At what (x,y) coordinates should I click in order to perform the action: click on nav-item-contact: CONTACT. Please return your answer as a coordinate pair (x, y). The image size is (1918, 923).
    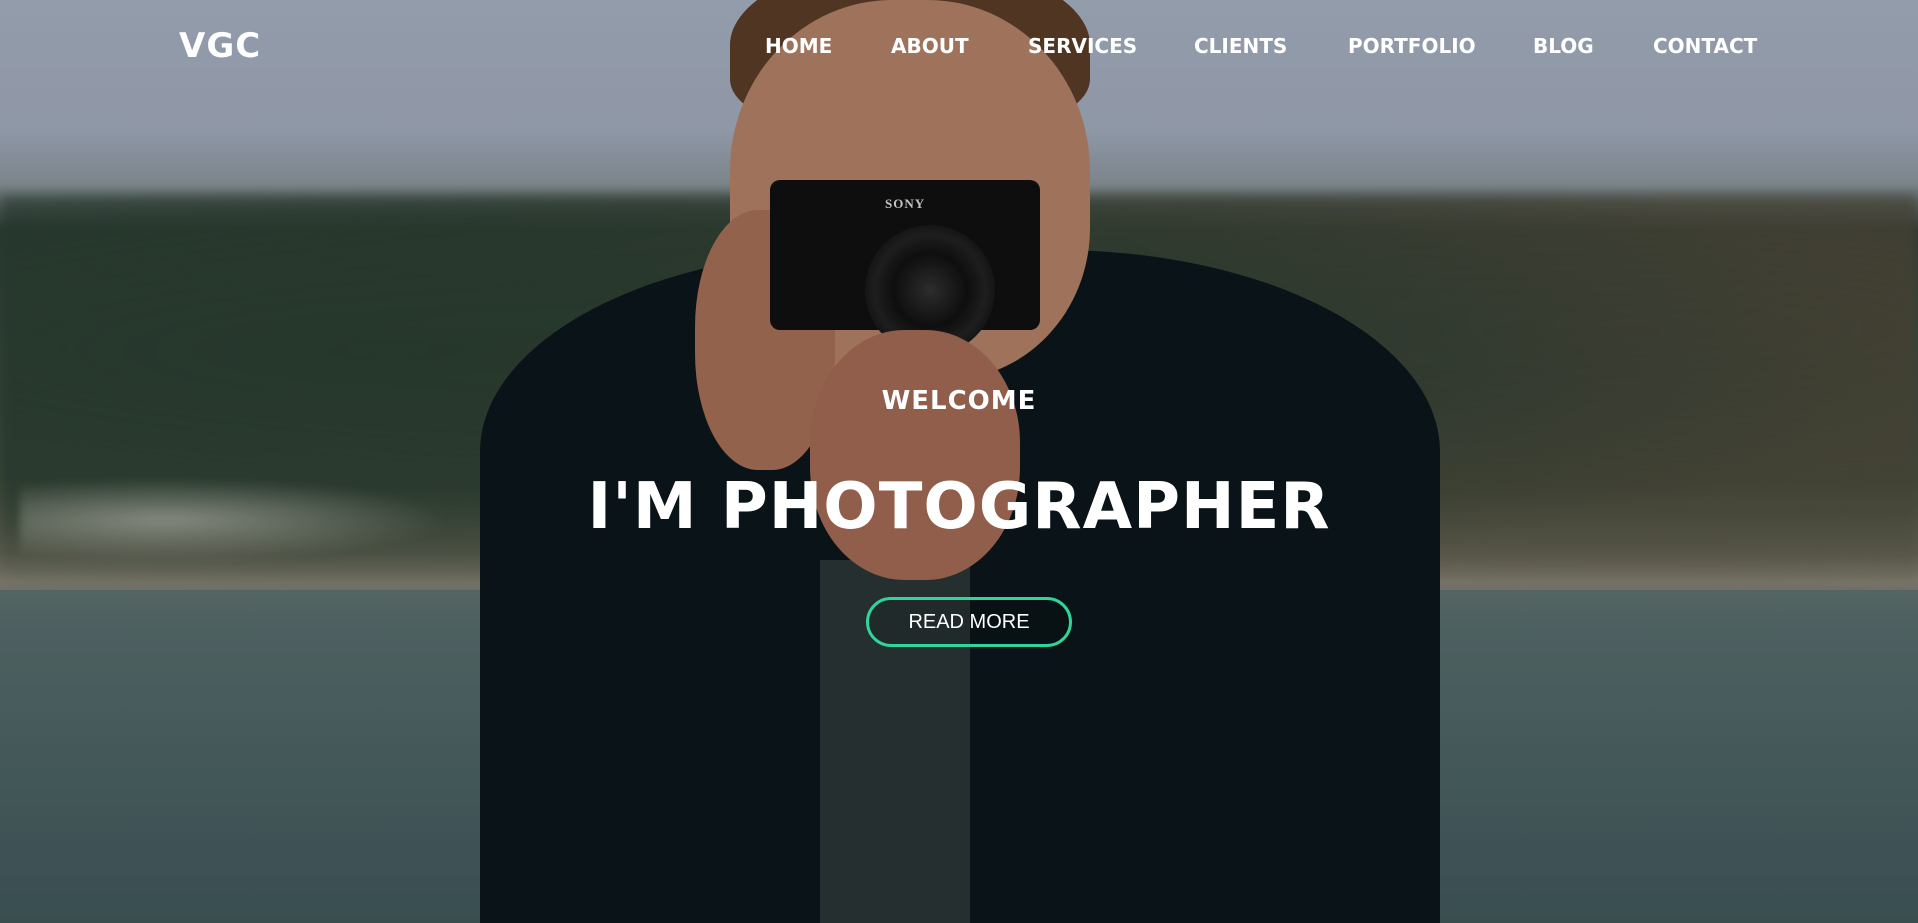
    Looking at the image, I should click on (1705, 46).